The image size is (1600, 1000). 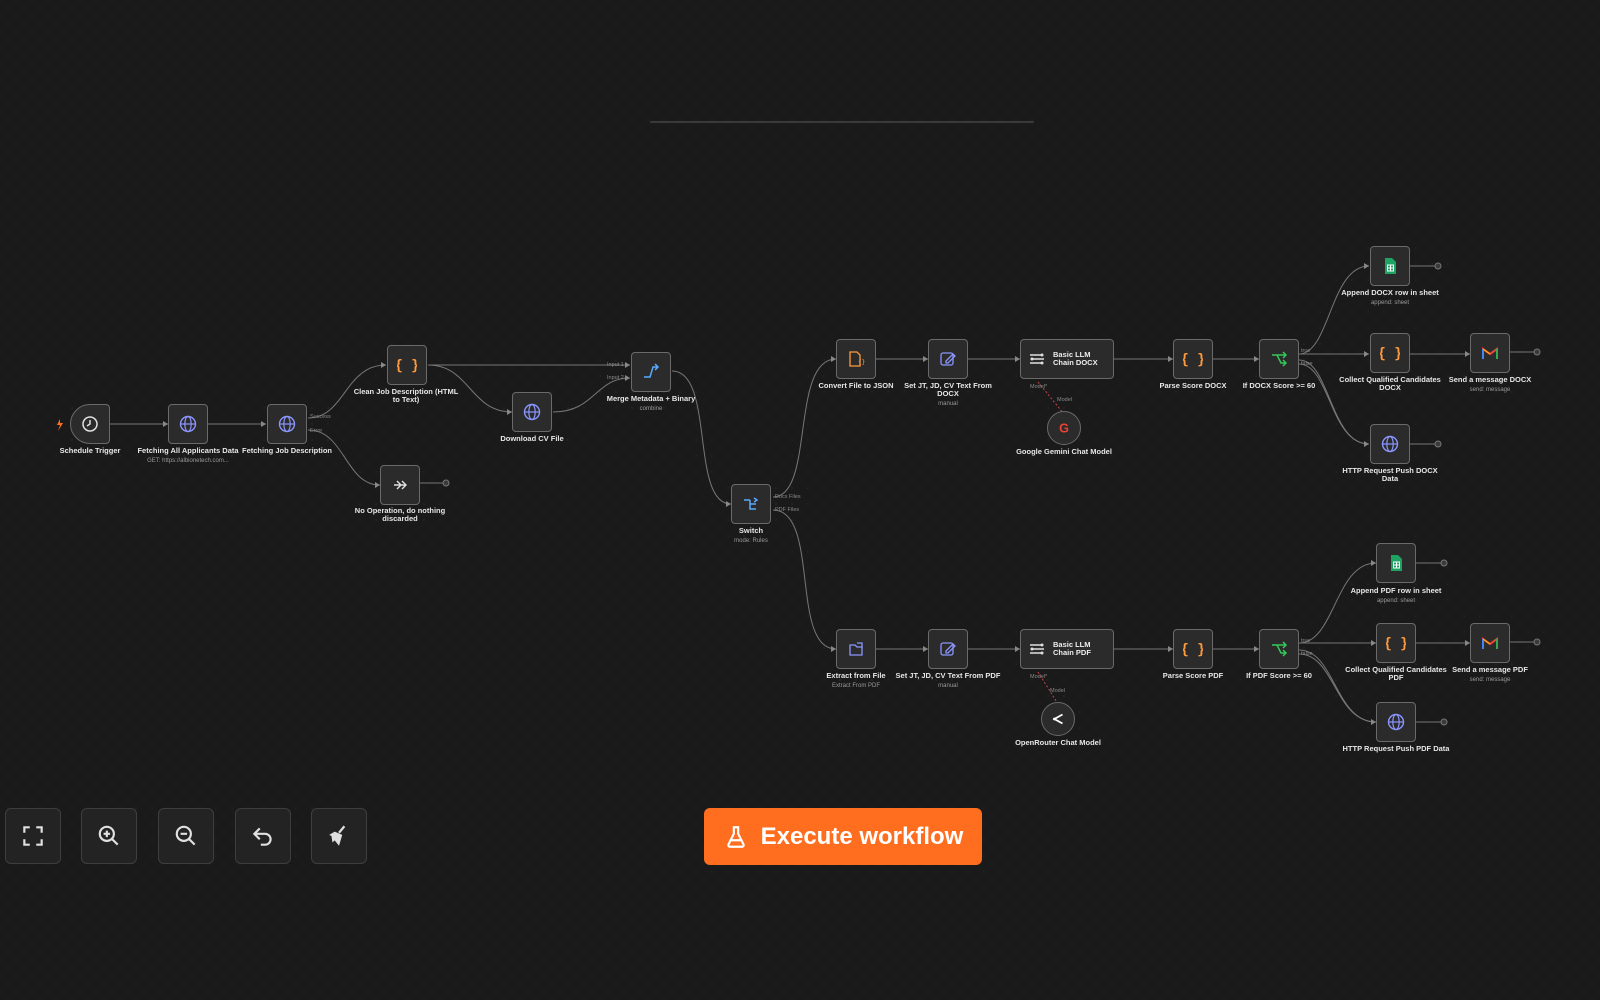 What do you see at coordinates (1490, 674) in the screenshot?
I see `send-pdf-label: Send a message PDF send: message` at bounding box center [1490, 674].